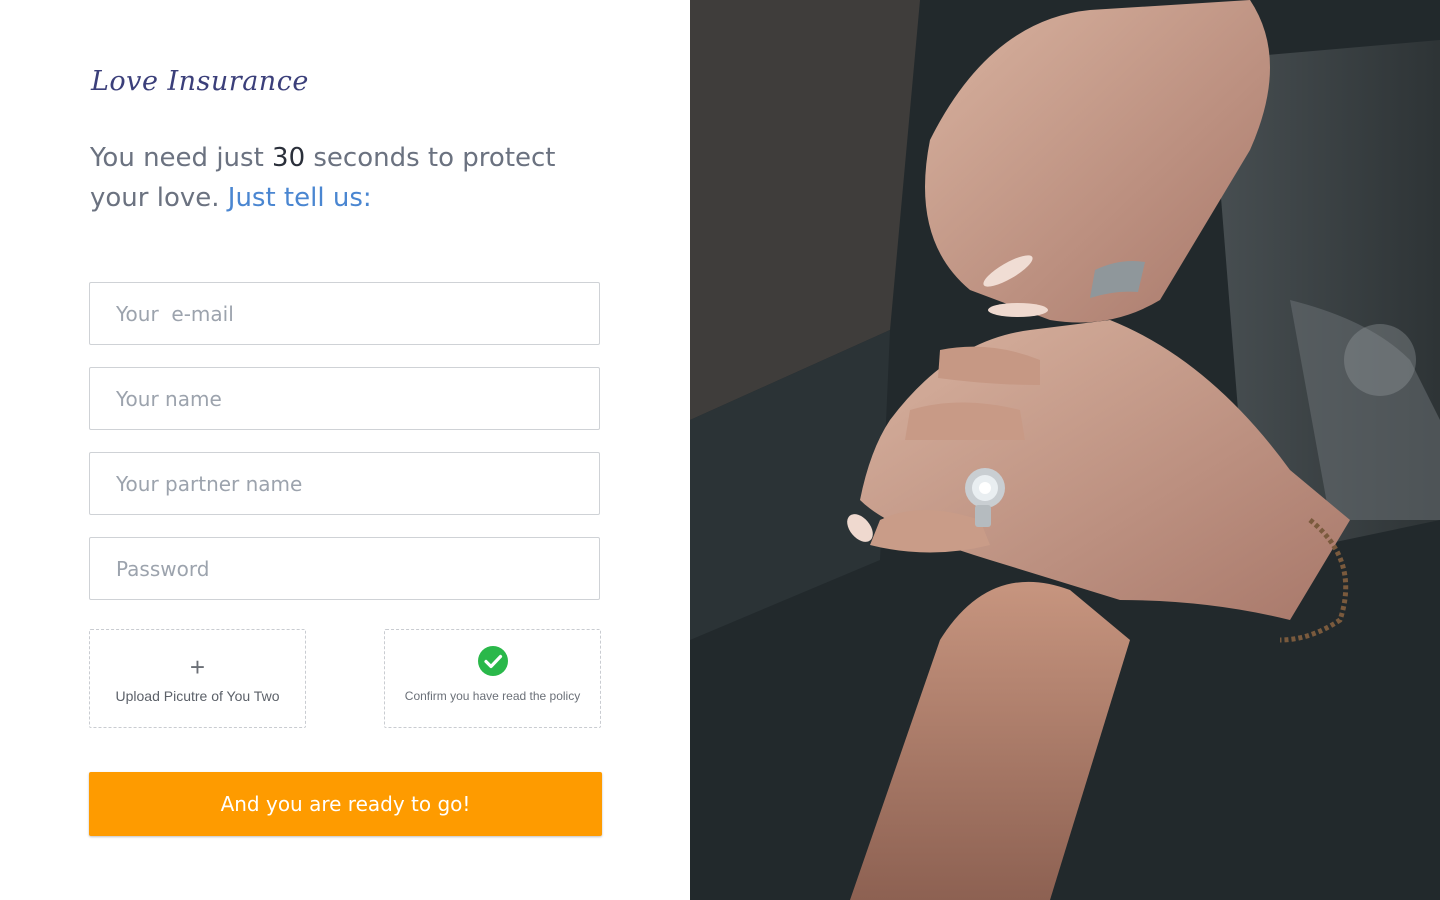 The image size is (1440, 900). What do you see at coordinates (492, 678) in the screenshot?
I see `confirm-policy-checkbox: Confirm you have read the policy` at bounding box center [492, 678].